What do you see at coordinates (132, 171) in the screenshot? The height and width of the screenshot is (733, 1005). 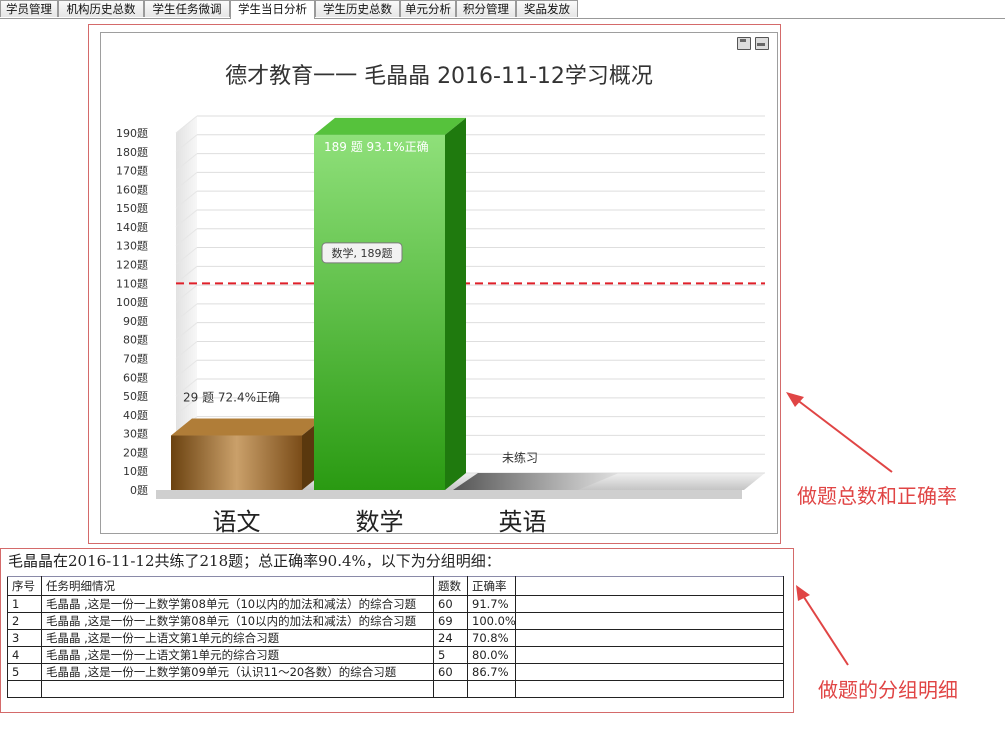 I see `y-tick-label: 170题` at bounding box center [132, 171].